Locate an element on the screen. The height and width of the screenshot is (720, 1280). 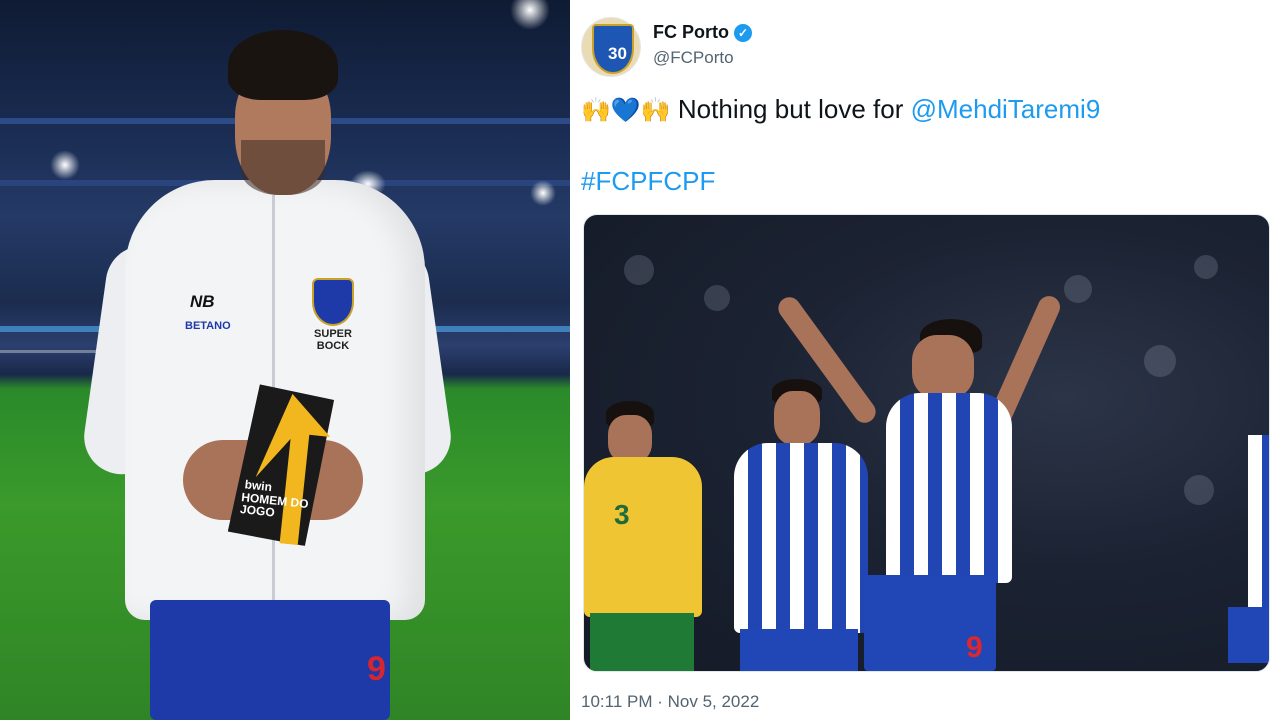
tweet-text-body: Nothing but love for is located at coordinates (790, 109).